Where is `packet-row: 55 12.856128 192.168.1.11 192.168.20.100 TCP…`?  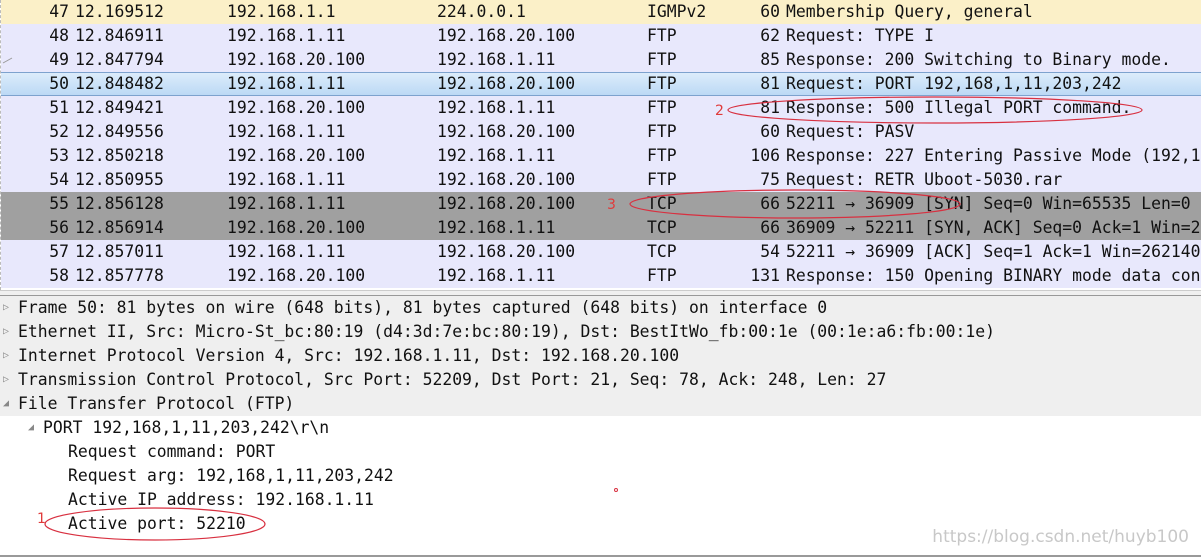 packet-row: 55 12.856128 192.168.1.11 192.168.20.100 TCP… is located at coordinates (601, 204).